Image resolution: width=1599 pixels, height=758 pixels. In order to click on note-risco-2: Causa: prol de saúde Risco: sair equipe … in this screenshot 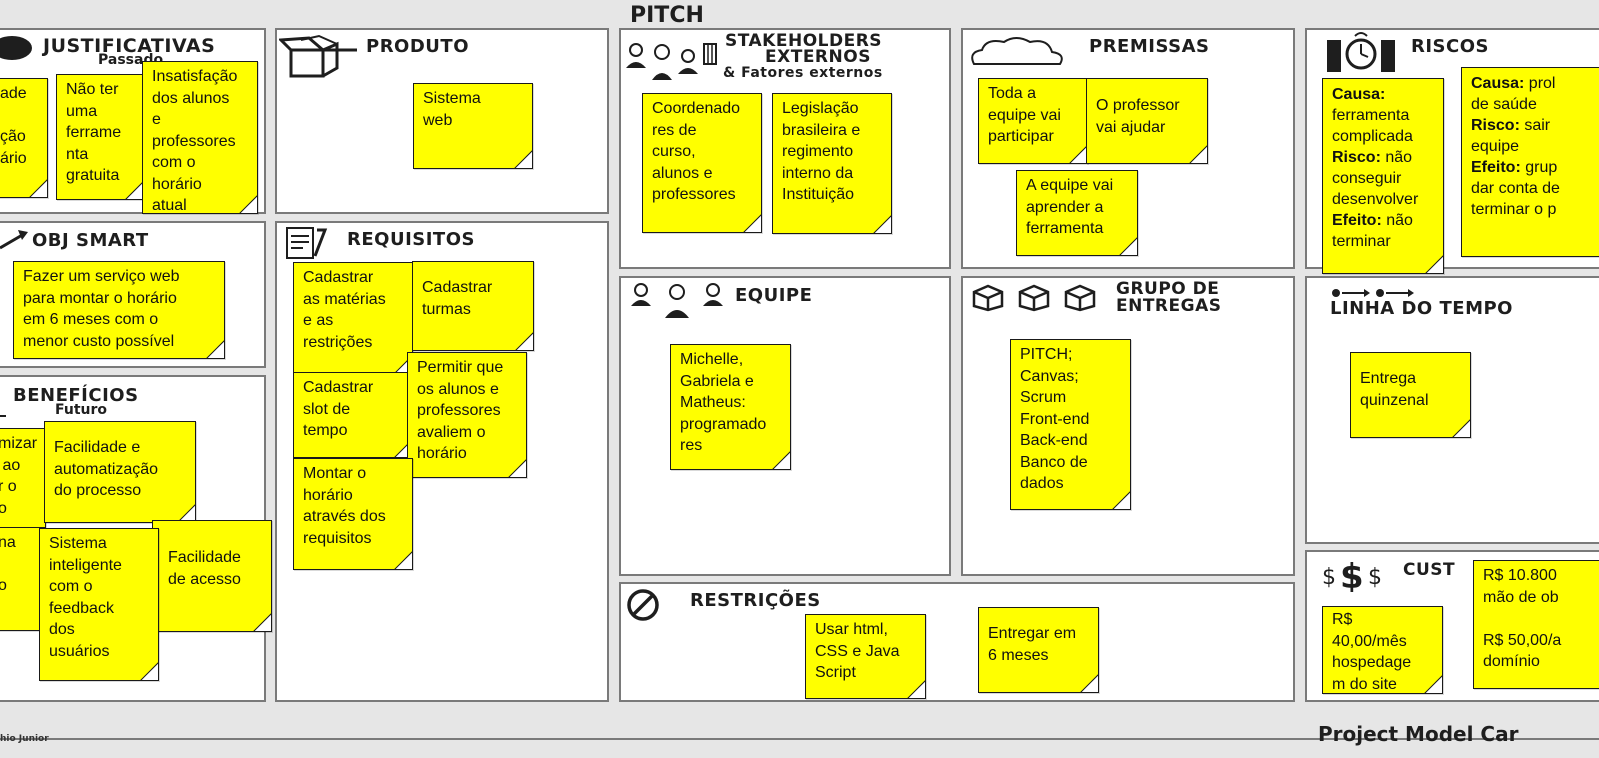, I will do `click(1530, 162)`.